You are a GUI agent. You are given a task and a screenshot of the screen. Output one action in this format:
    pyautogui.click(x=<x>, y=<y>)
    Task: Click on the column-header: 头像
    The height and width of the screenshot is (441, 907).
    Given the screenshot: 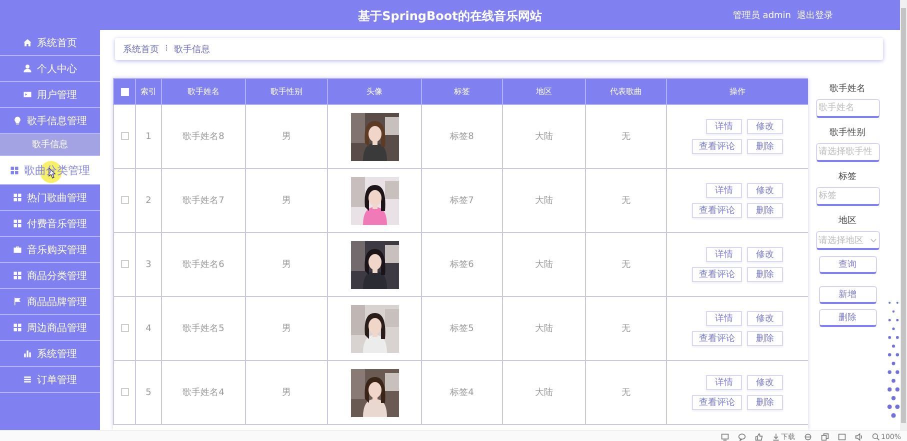 What is the action you would take?
    pyautogui.click(x=375, y=91)
    